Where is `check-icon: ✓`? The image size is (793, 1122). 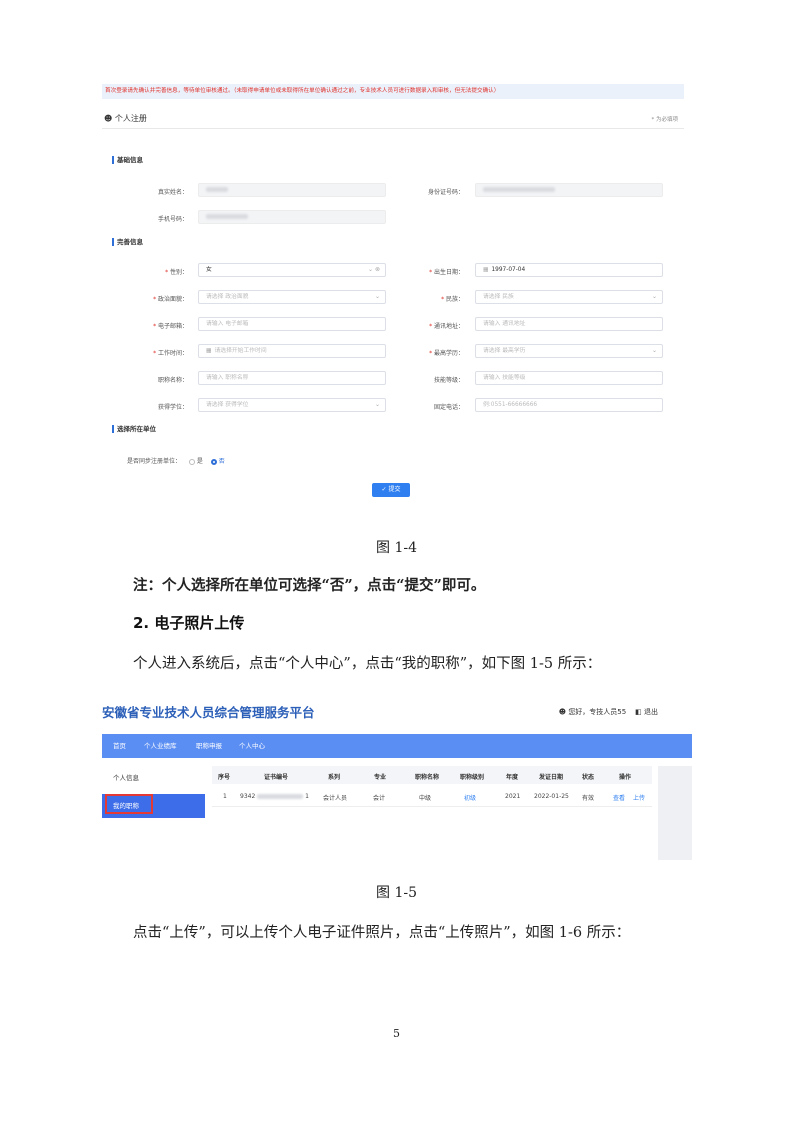 check-icon: ✓ is located at coordinates (384, 489).